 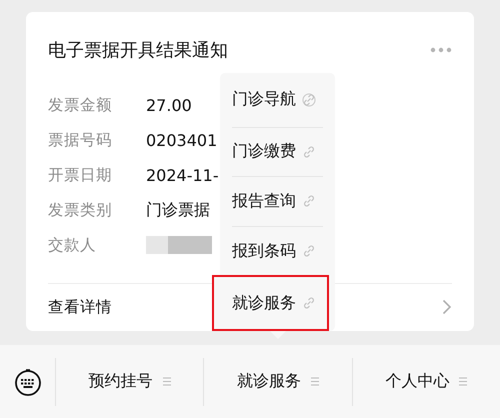 What do you see at coordinates (138, 50) in the screenshot?
I see `card-title: 电子票据开具结果通知` at bounding box center [138, 50].